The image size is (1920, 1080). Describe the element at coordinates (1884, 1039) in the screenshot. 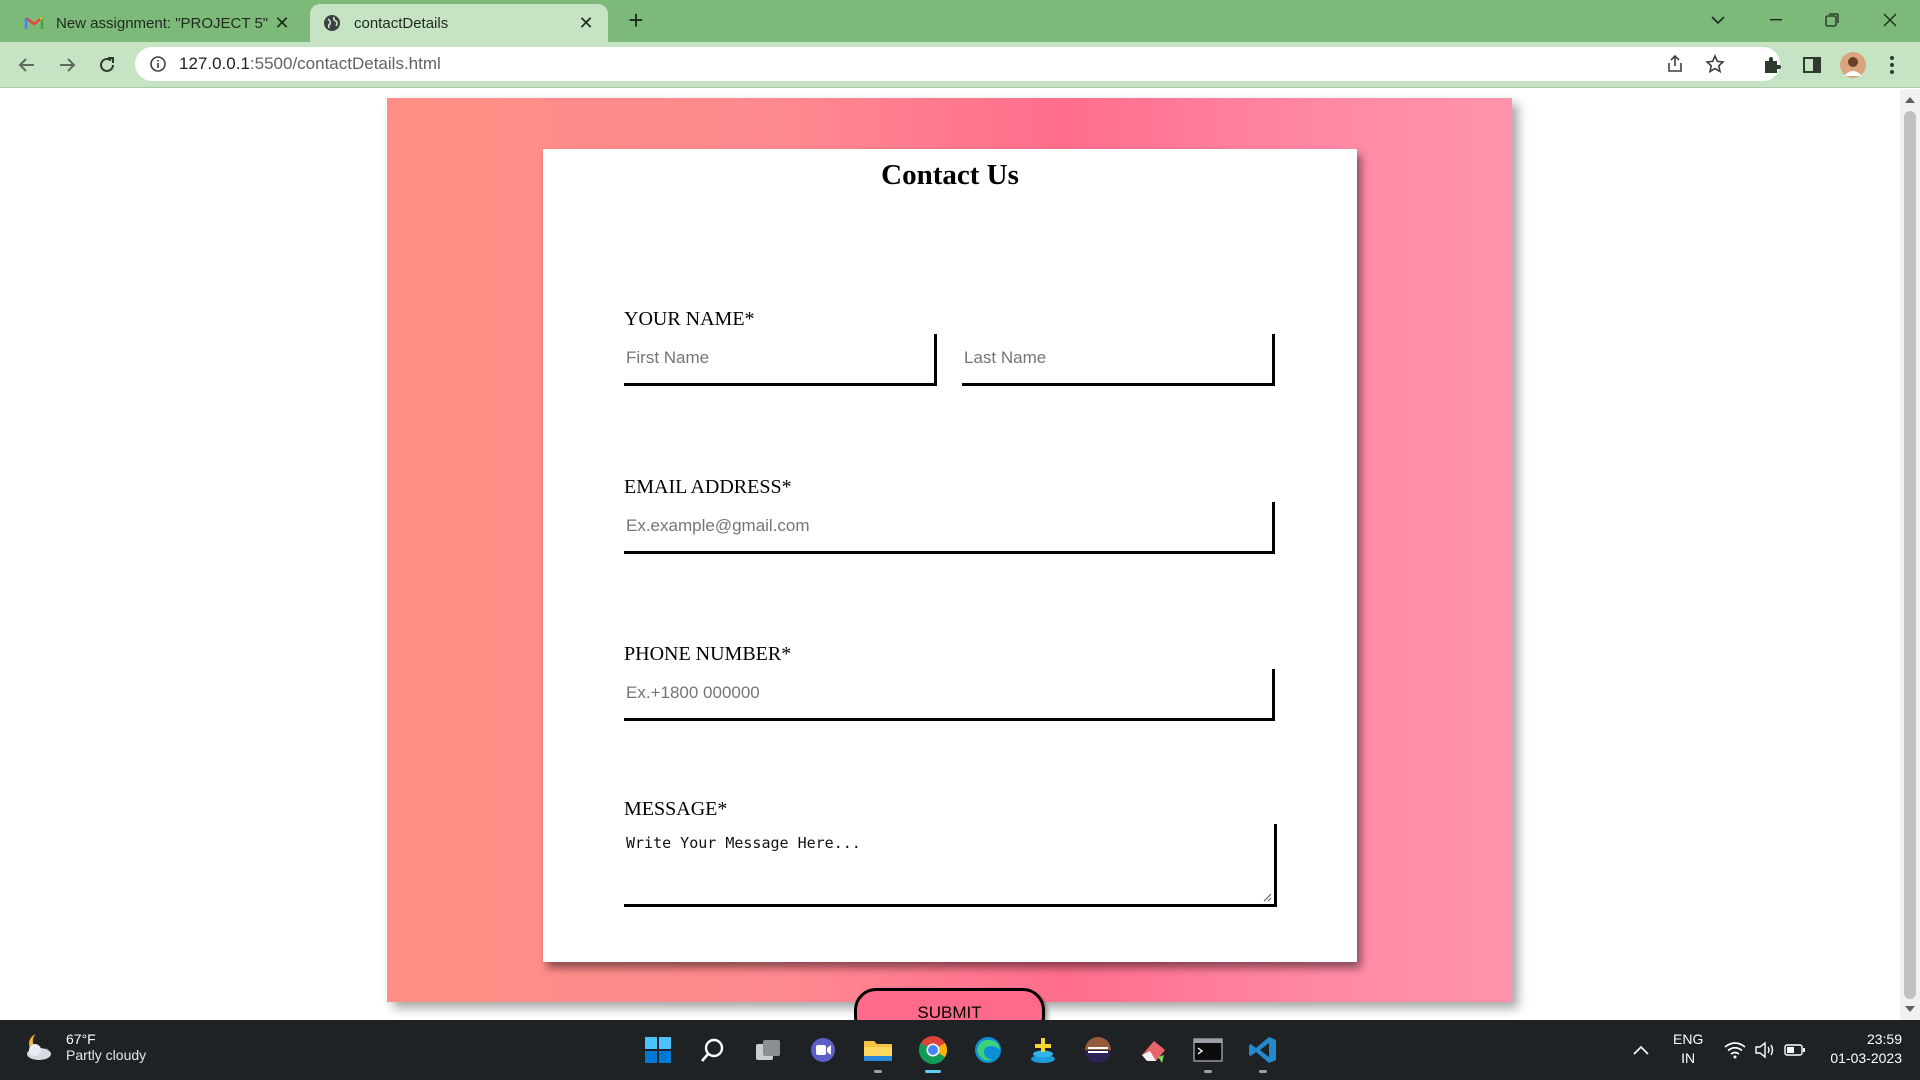

I see `clock-time: 23:59` at that location.